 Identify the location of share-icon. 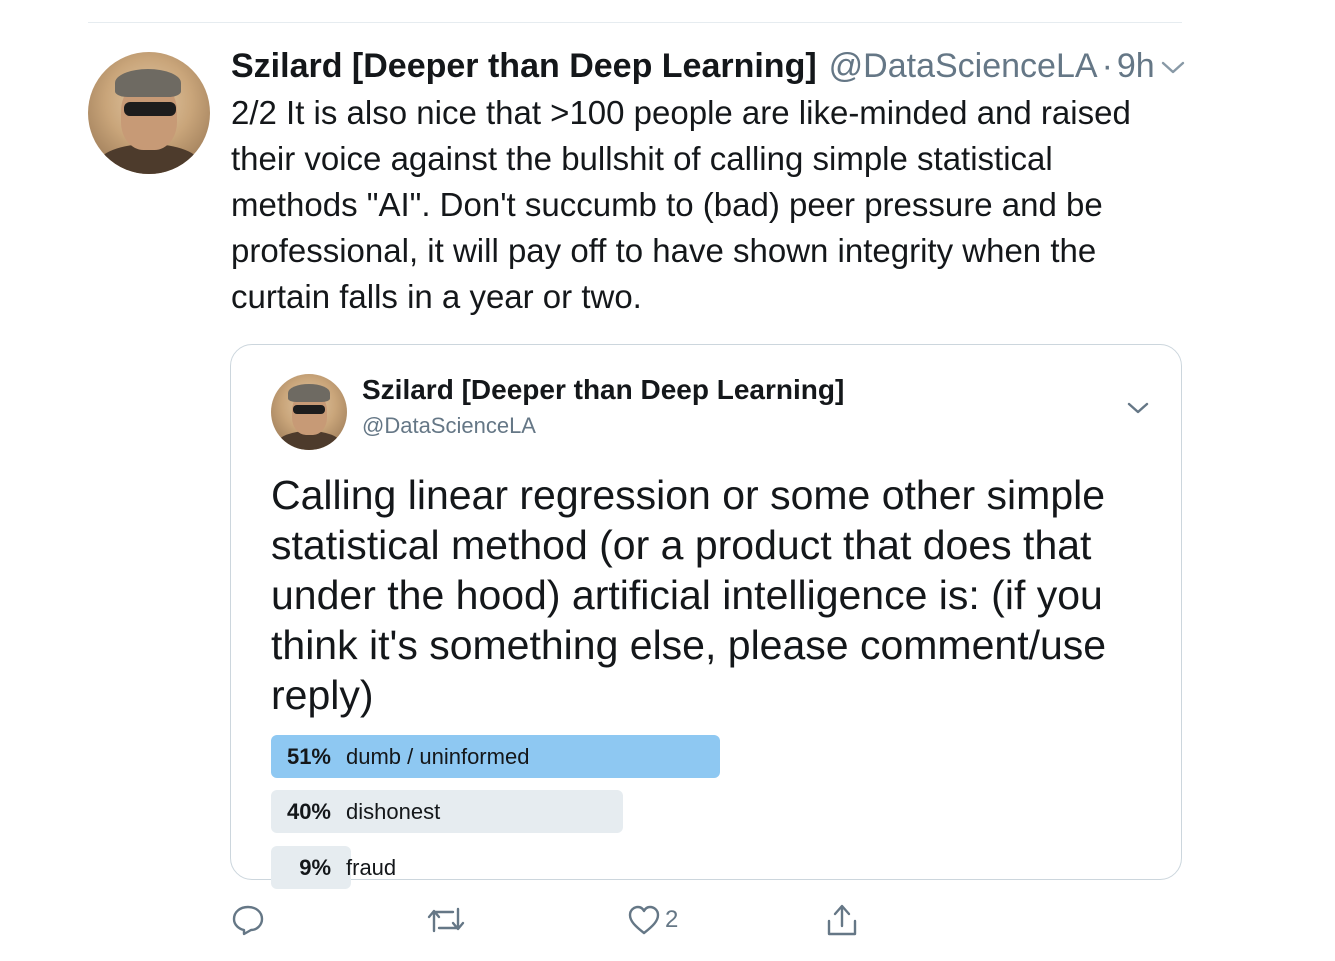
(842, 920).